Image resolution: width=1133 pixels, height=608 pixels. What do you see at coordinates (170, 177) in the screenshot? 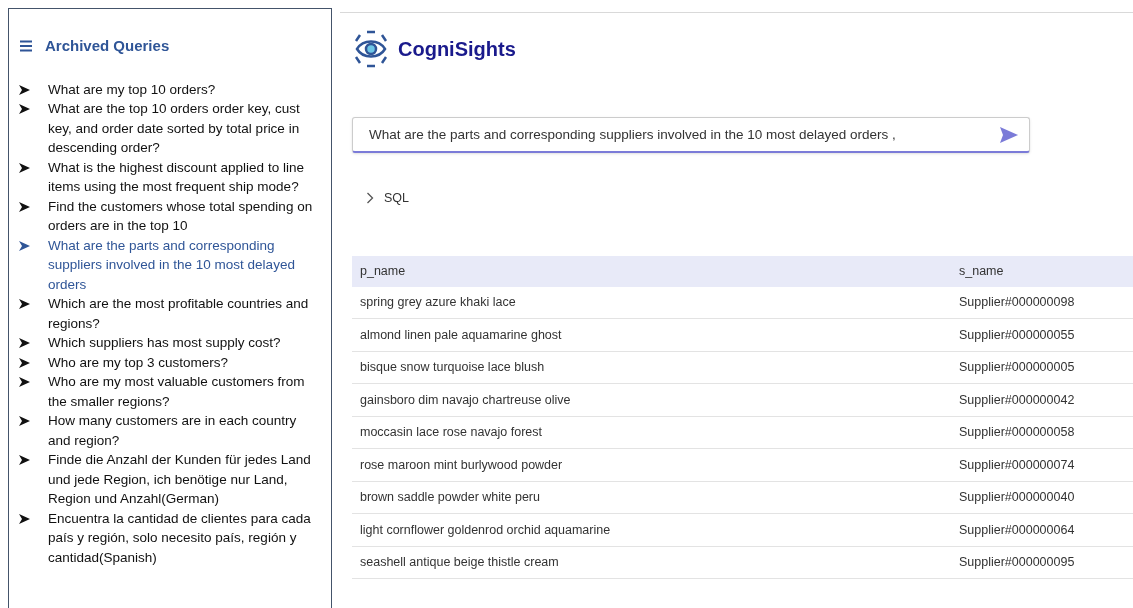
I see `archived-query: What is the highest discount applied to line items using the most frequent ship mode?` at bounding box center [170, 177].